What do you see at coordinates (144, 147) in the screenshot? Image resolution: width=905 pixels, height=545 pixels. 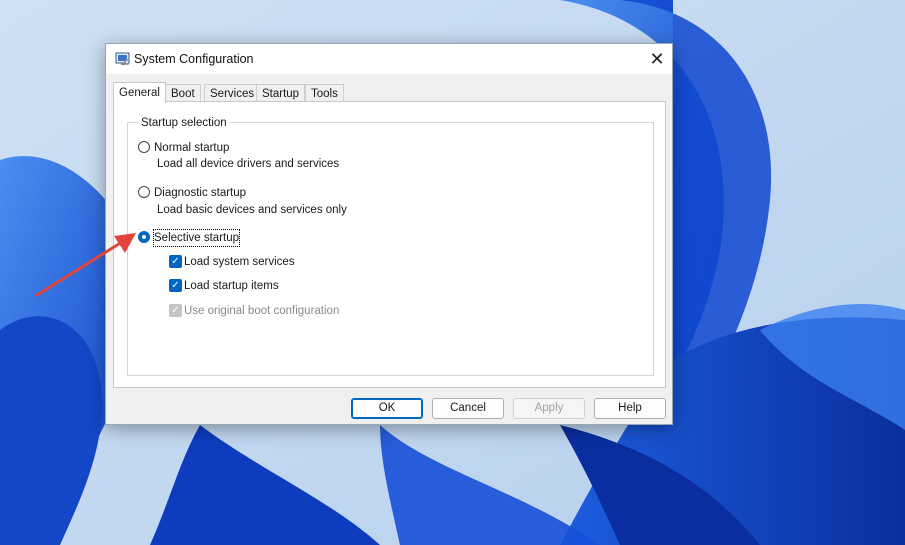 I see `normal-startup-radio` at bounding box center [144, 147].